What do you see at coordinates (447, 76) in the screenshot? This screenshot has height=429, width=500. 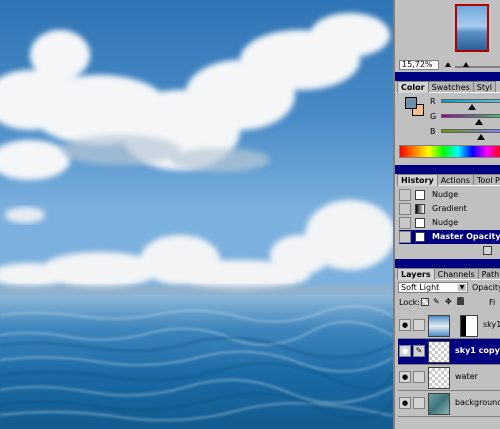 I see `color-panel-titlebar` at bounding box center [447, 76].